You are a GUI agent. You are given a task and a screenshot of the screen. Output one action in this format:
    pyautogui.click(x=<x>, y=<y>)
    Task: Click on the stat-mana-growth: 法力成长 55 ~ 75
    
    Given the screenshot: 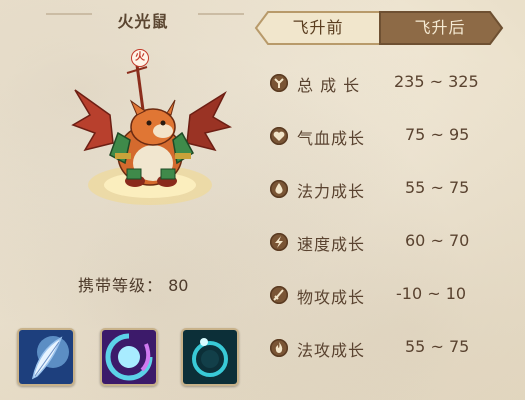 What is the action you would take?
    pyautogui.click(x=390, y=190)
    